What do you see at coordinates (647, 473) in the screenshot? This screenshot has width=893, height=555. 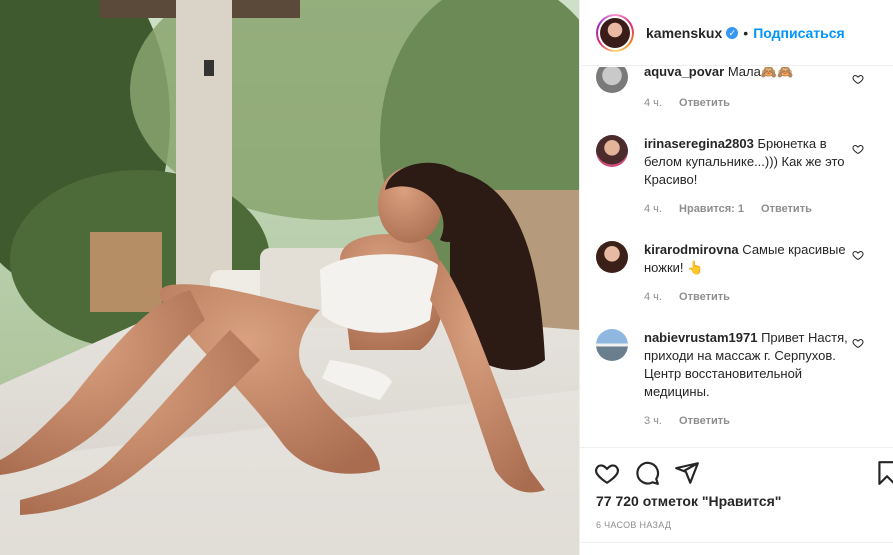 I see `comment-icon` at bounding box center [647, 473].